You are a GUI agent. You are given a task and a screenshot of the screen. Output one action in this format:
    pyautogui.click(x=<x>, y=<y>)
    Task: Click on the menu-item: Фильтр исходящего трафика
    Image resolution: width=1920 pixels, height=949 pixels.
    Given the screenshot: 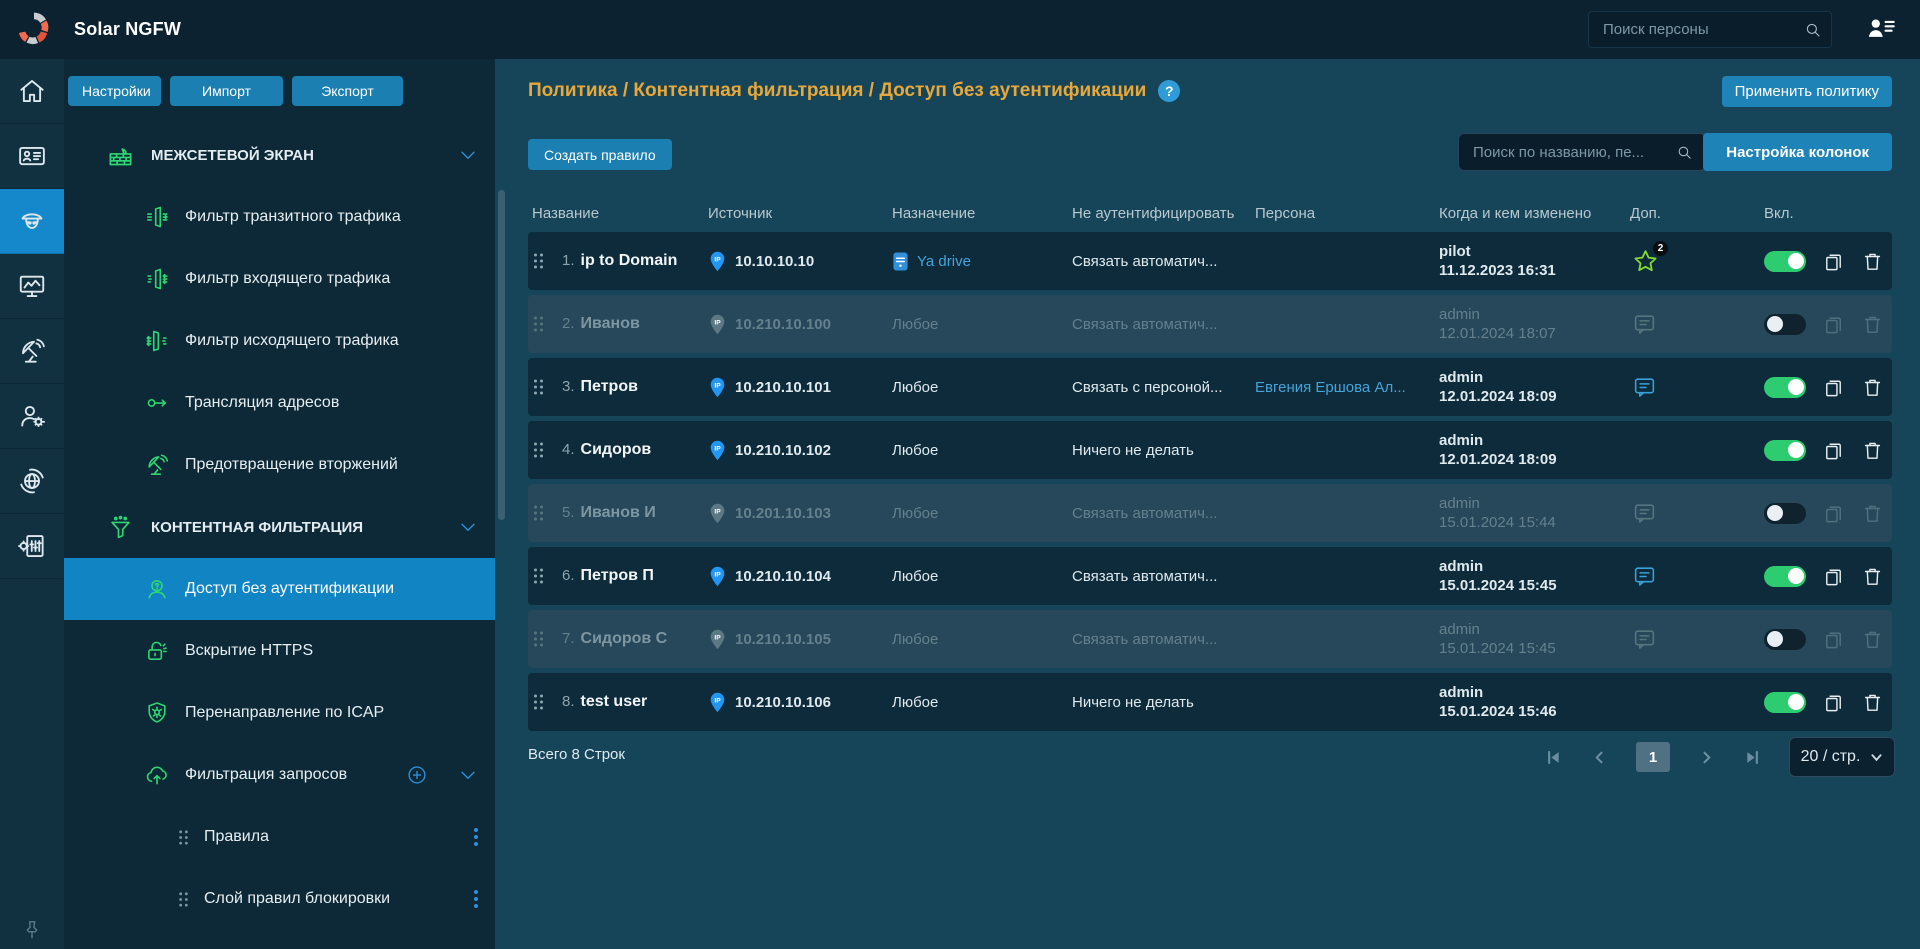 What is the action you would take?
    pyautogui.click(x=279, y=341)
    